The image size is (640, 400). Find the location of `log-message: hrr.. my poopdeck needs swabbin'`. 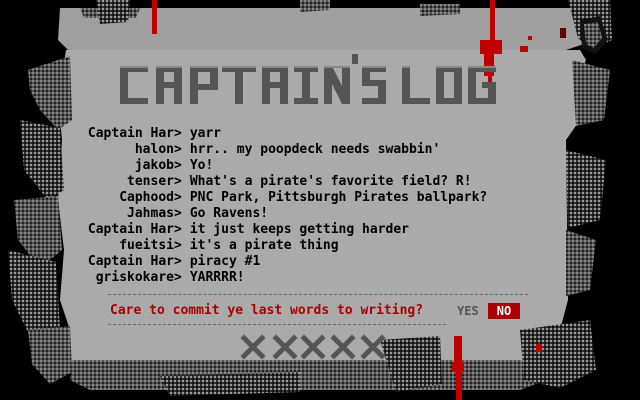

log-message: hrr.. my poopdeck needs swabbin' is located at coordinates (315, 149).